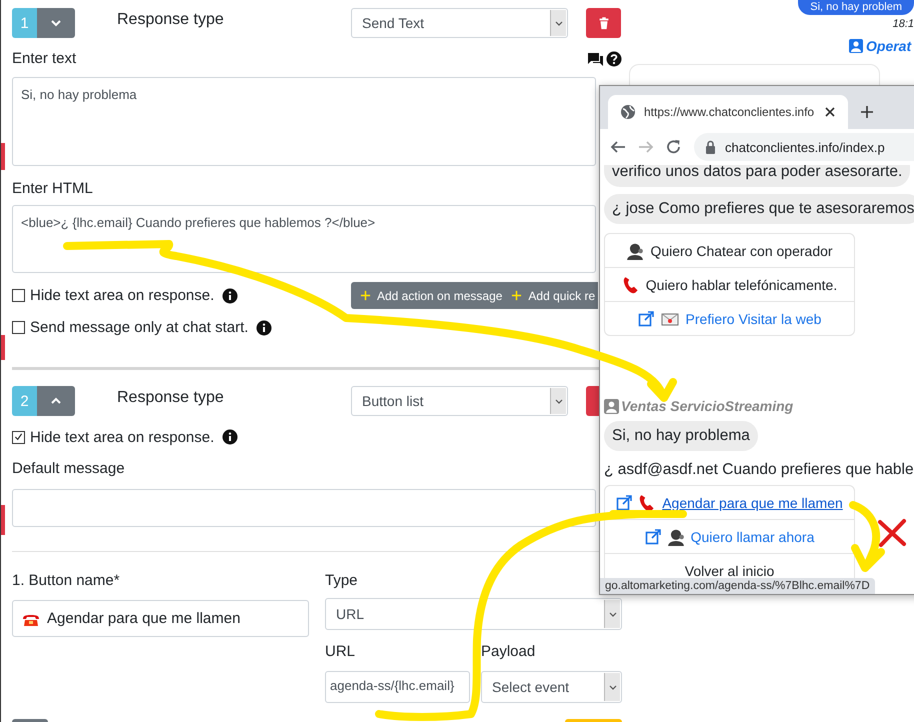 This screenshot has height=722, width=914. What do you see at coordinates (903, 24) in the screenshot?
I see `message-time: 18:1` at bounding box center [903, 24].